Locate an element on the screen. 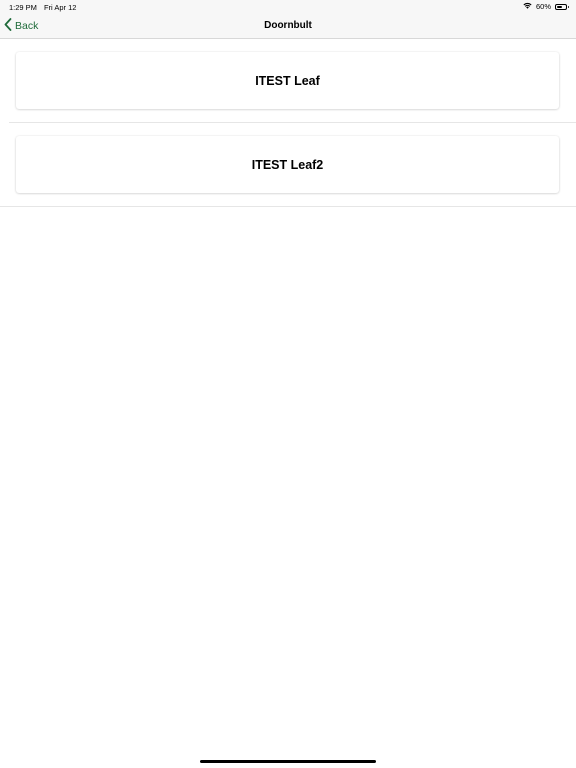 The height and width of the screenshot is (768, 576). wifi-icon is located at coordinates (527, 6).